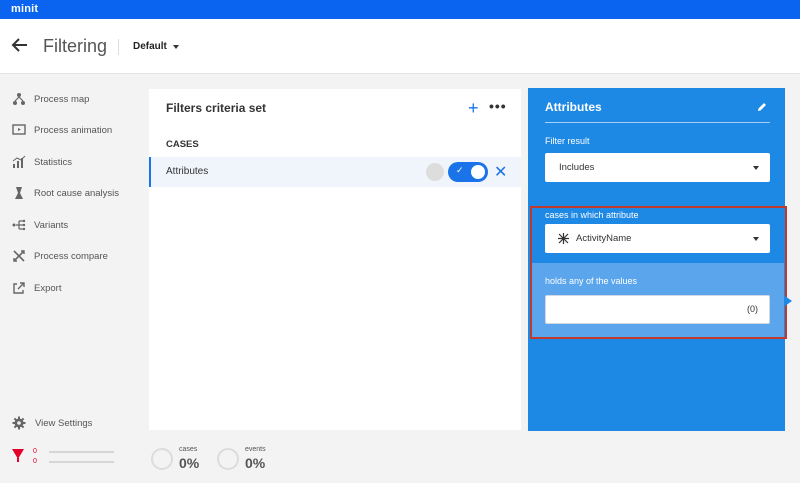  I want to click on brand-bar: minit, so click(400, 9).